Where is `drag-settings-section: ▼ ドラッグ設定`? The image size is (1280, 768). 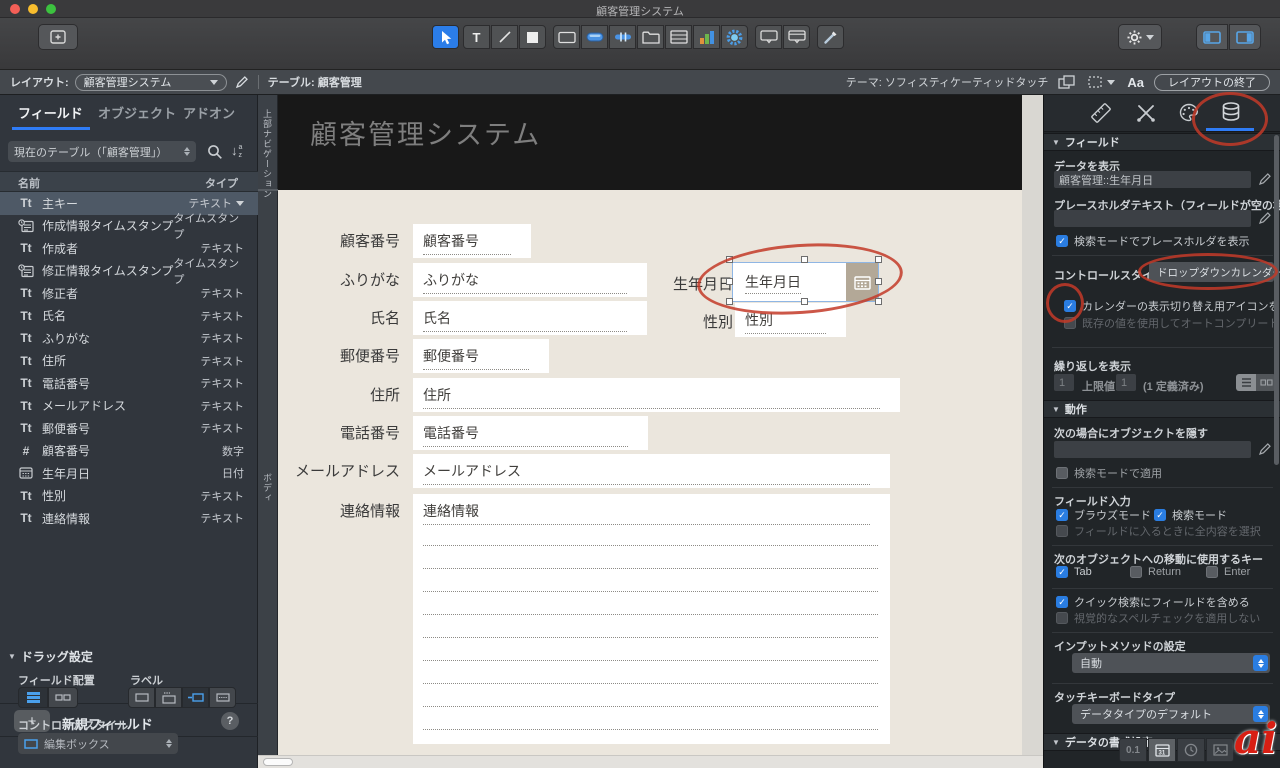
drag-settings-section: ▼ ドラッグ設定 is located at coordinates (50, 656).